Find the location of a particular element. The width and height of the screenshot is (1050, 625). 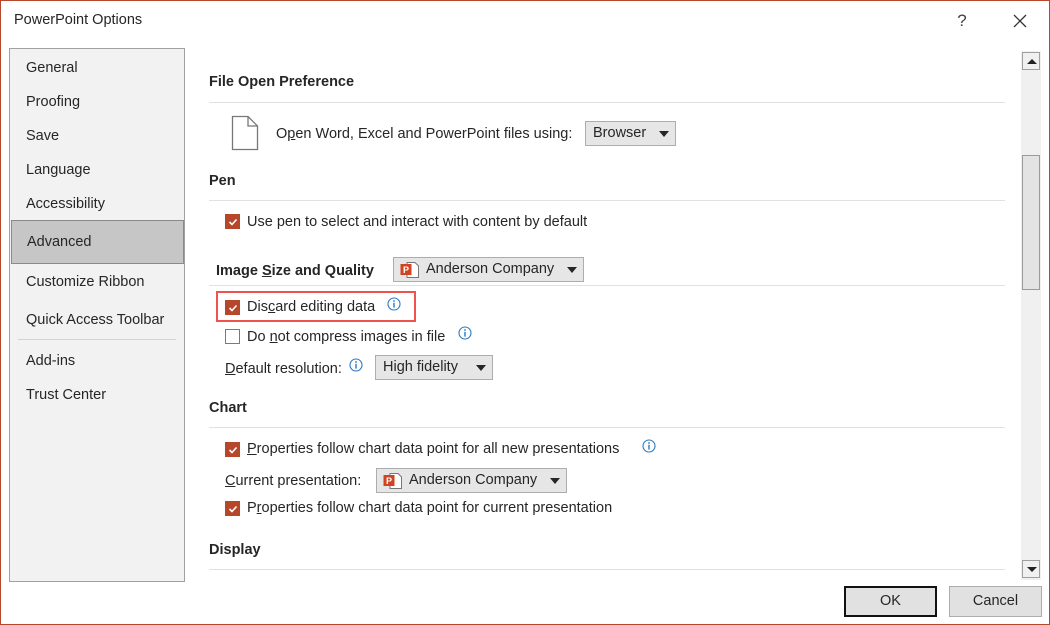

section-title-display: Display is located at coordinates (235, 550).